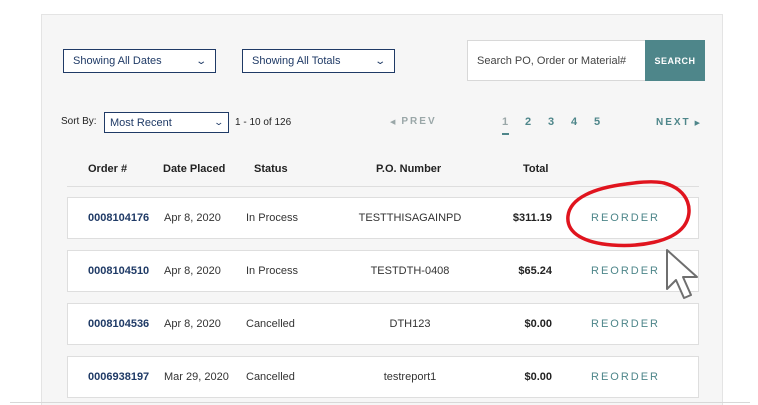 This screenshot has height=405, width=758. I want to click on order-total: $311.19, so click(532, 218).